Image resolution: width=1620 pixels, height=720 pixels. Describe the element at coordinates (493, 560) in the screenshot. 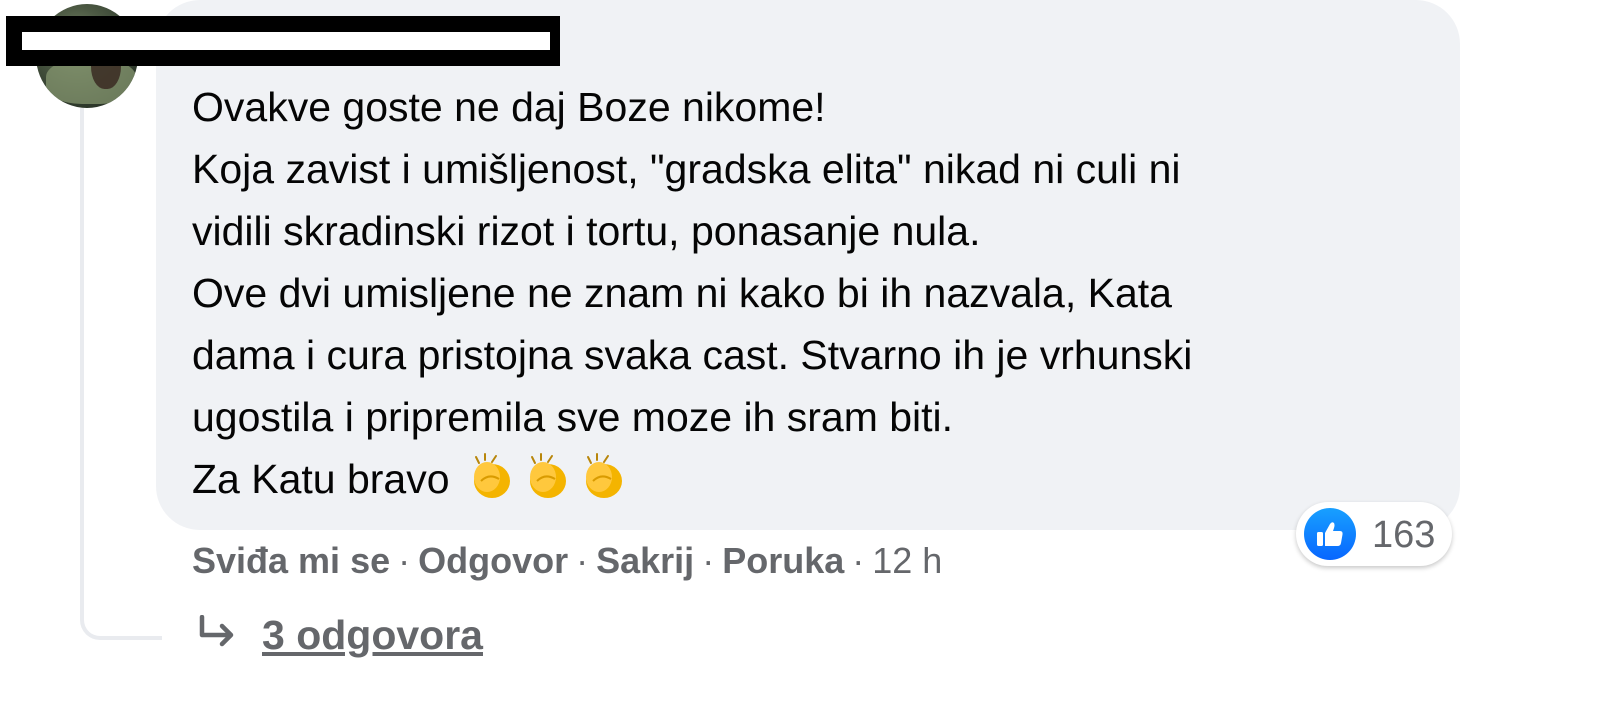

I see `reply-button: Odgovor` at that location.